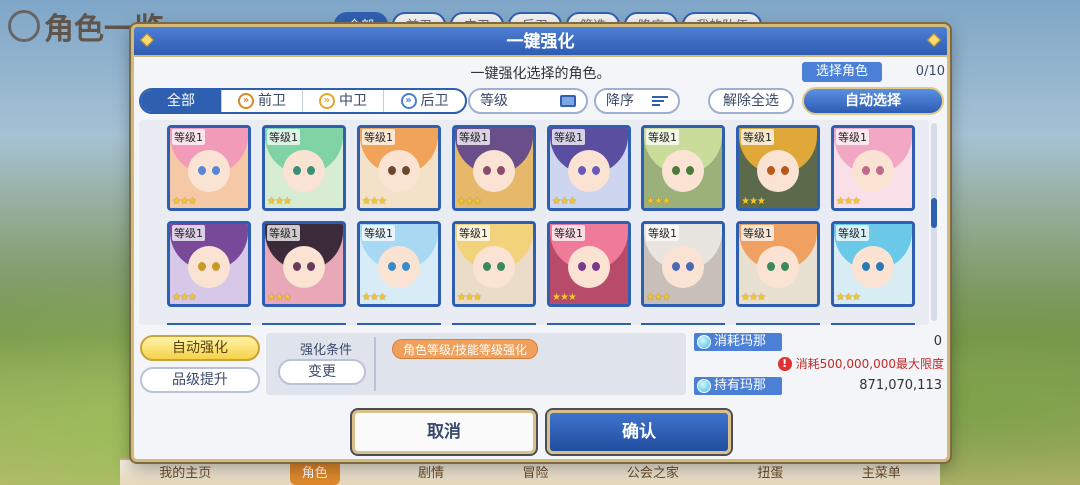  What do you see at coordinates (751, 101) in the screenshot?
I see `clear-all-button: 解除全选` at bounding box center [751, 101].